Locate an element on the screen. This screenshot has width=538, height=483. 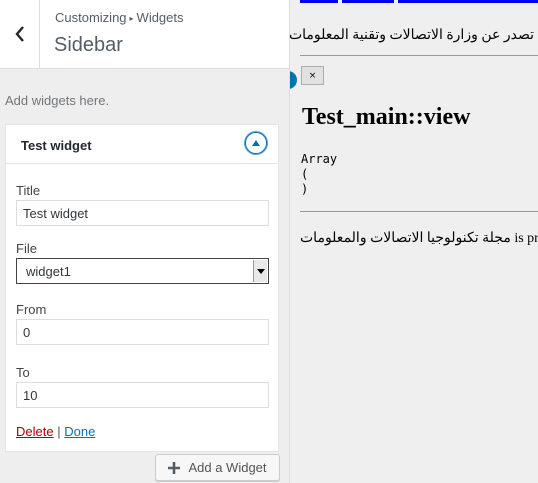
panel-description: Add widgets here. is located at coordinates (57, 100).